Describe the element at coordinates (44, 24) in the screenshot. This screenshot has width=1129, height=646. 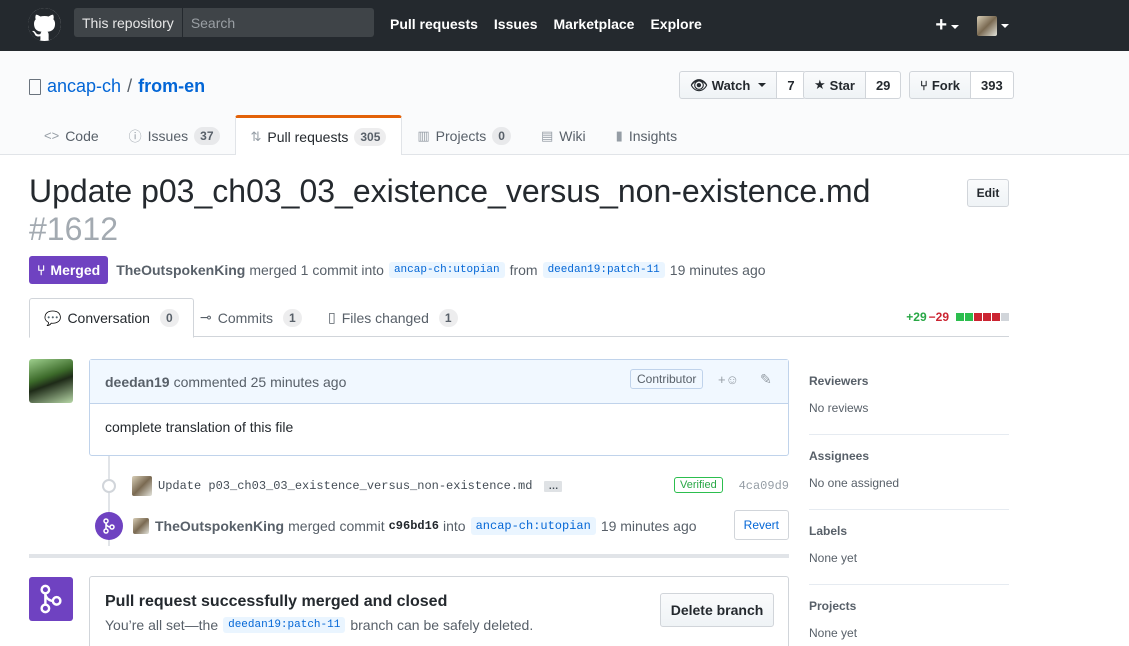
I see `github-logo-icon` at that location.